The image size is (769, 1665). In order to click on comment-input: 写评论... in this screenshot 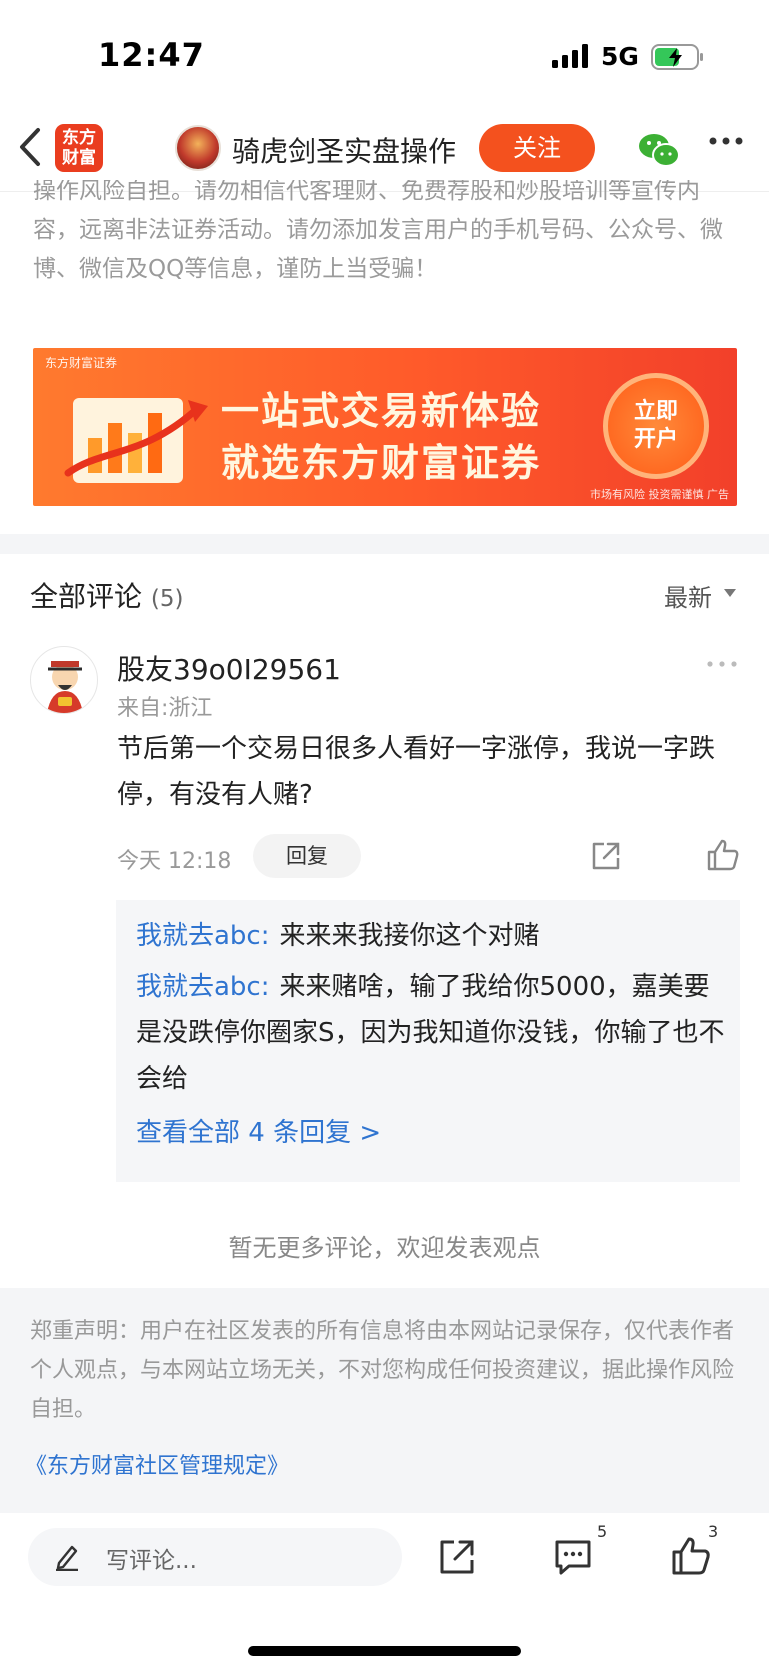, I will do `click(215, 1557)`.